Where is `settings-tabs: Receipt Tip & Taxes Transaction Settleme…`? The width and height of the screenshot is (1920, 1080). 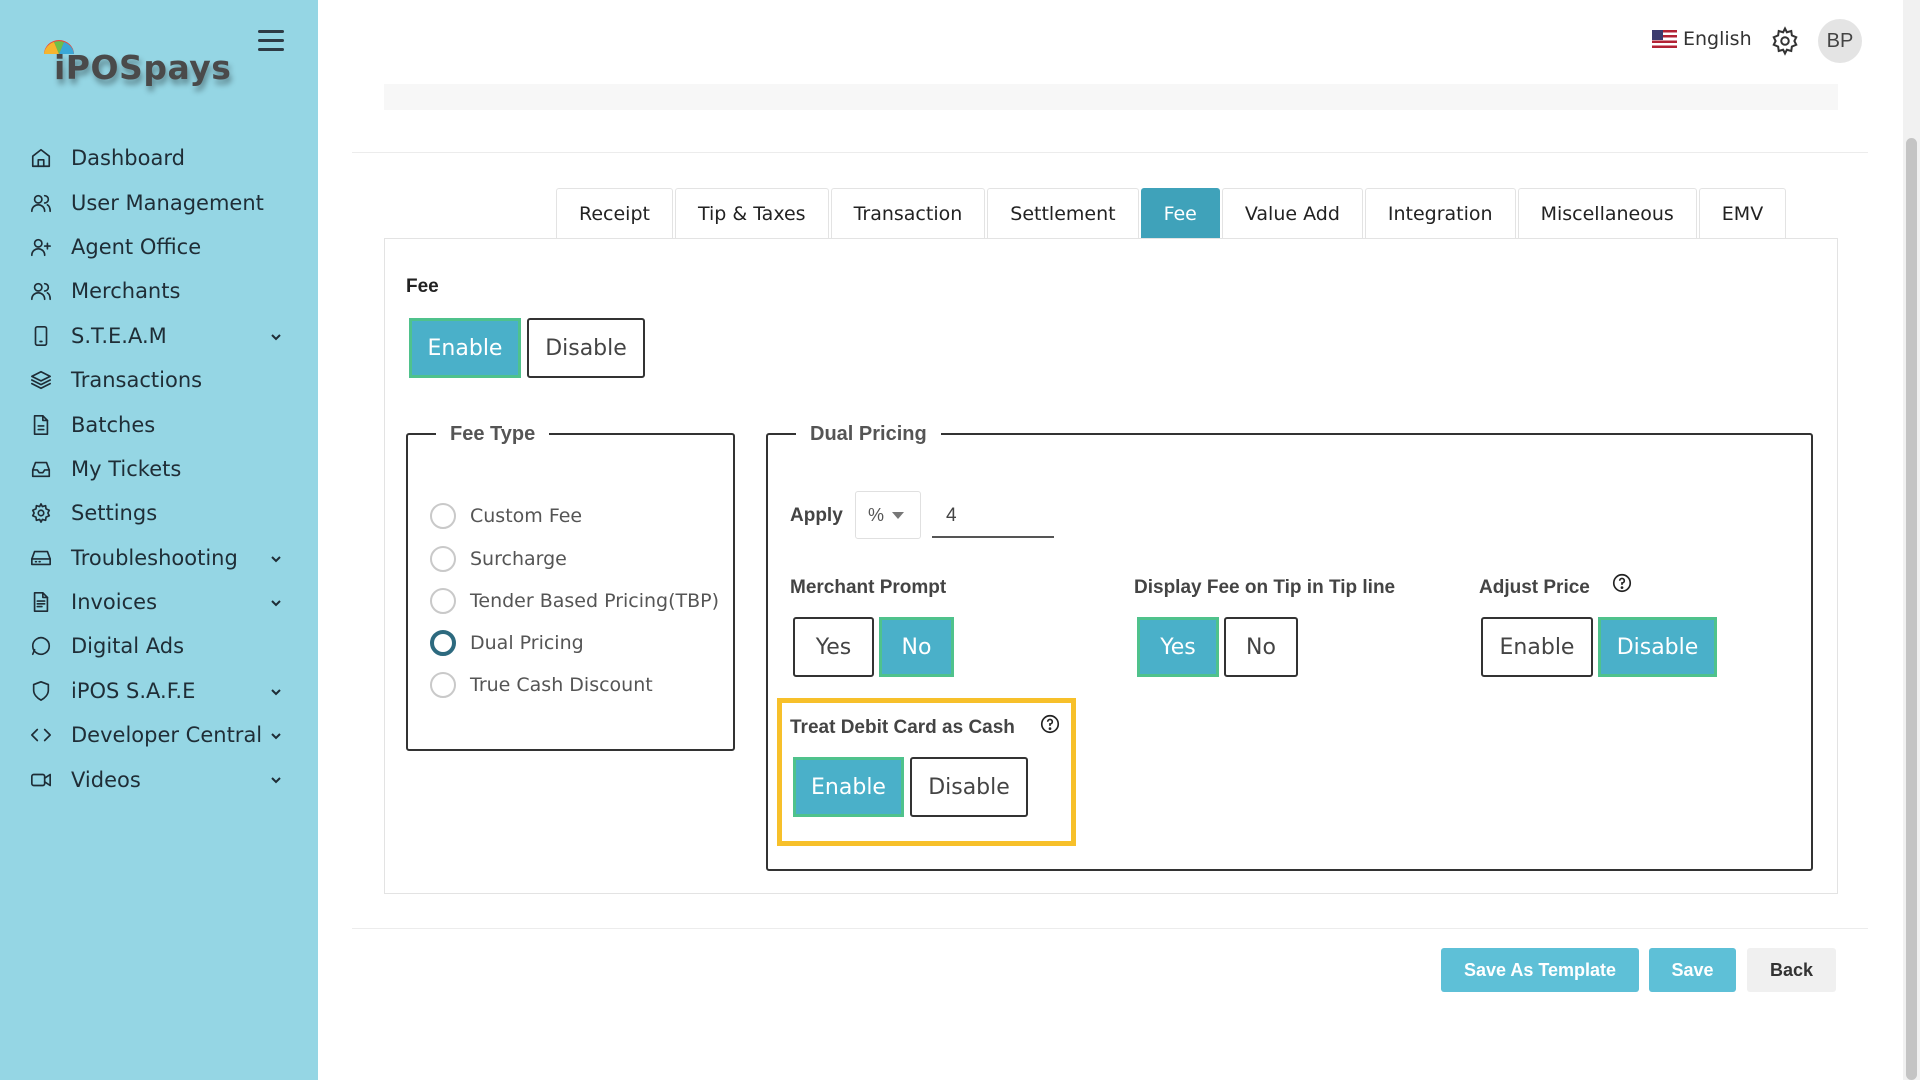 settings-tabs: Receipt Tip & Taxes Transaction Settleme… is located at coordinates (1172, 213).